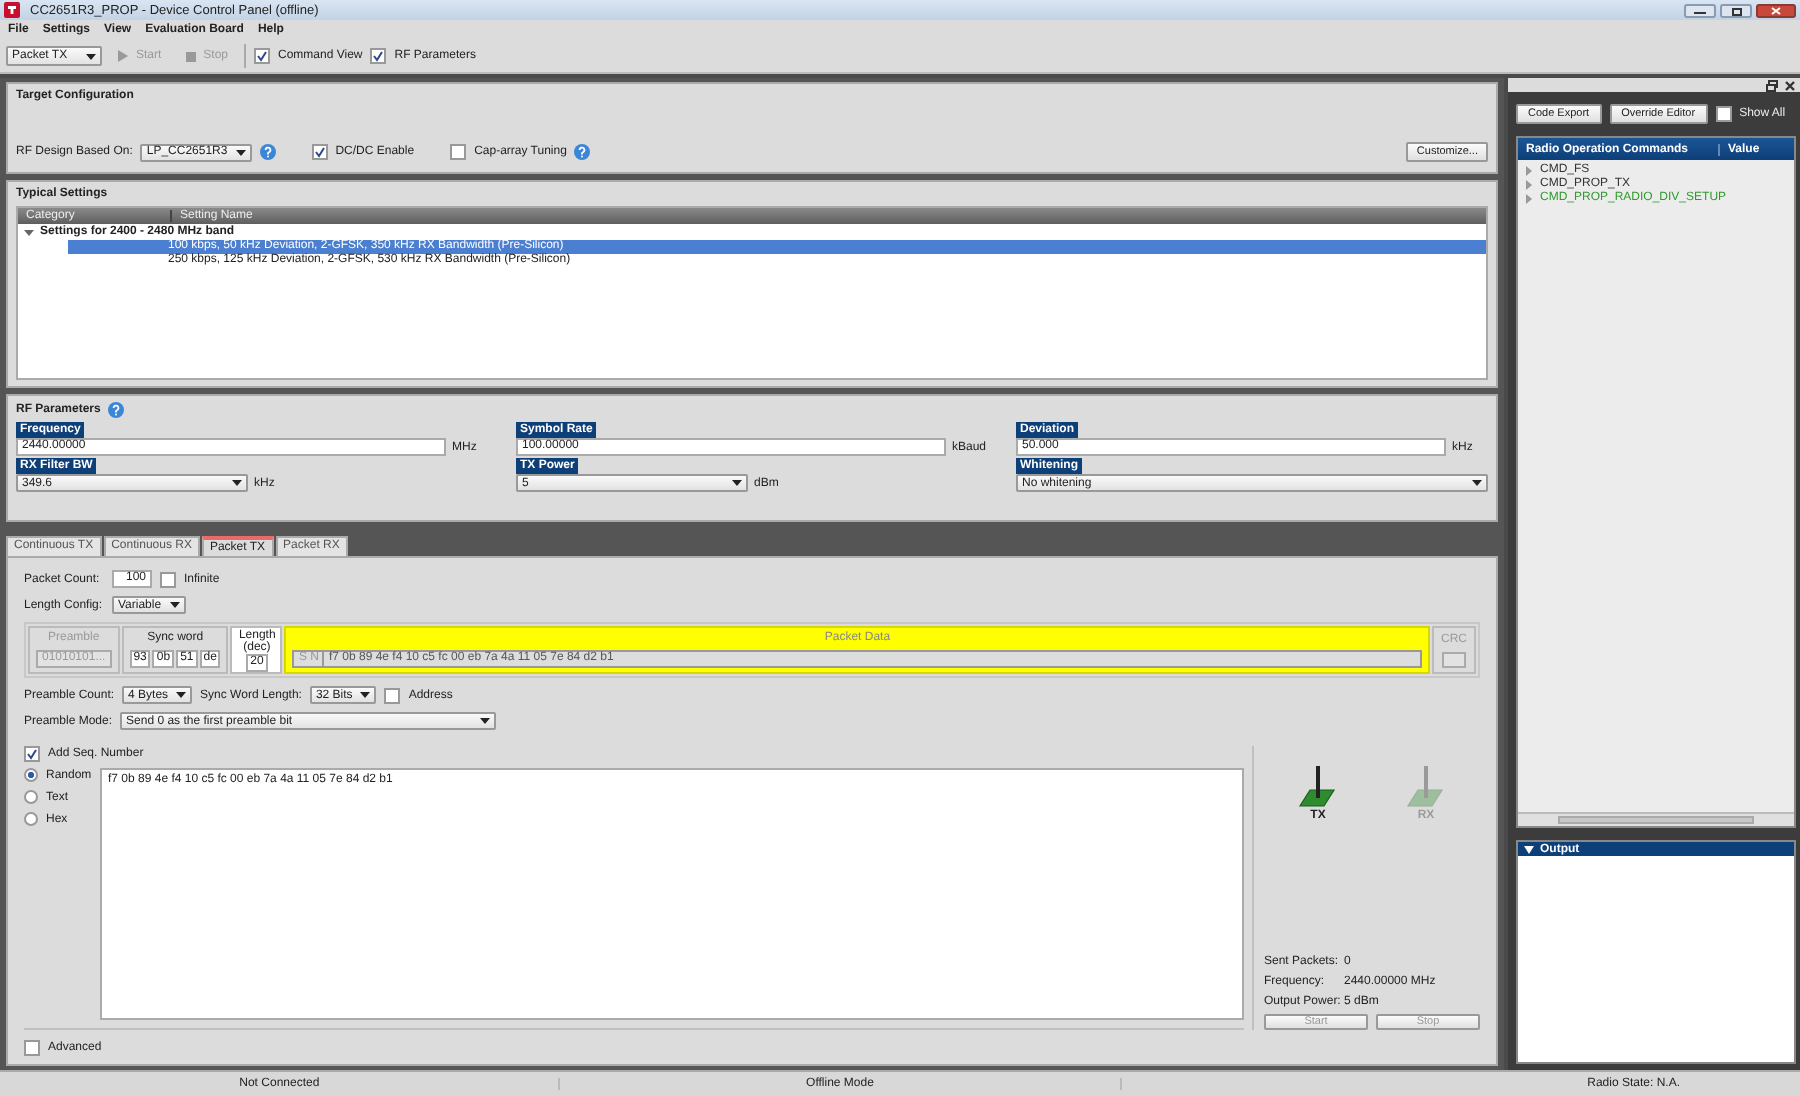  I want to click on restore-icon, so click(1736, 10).